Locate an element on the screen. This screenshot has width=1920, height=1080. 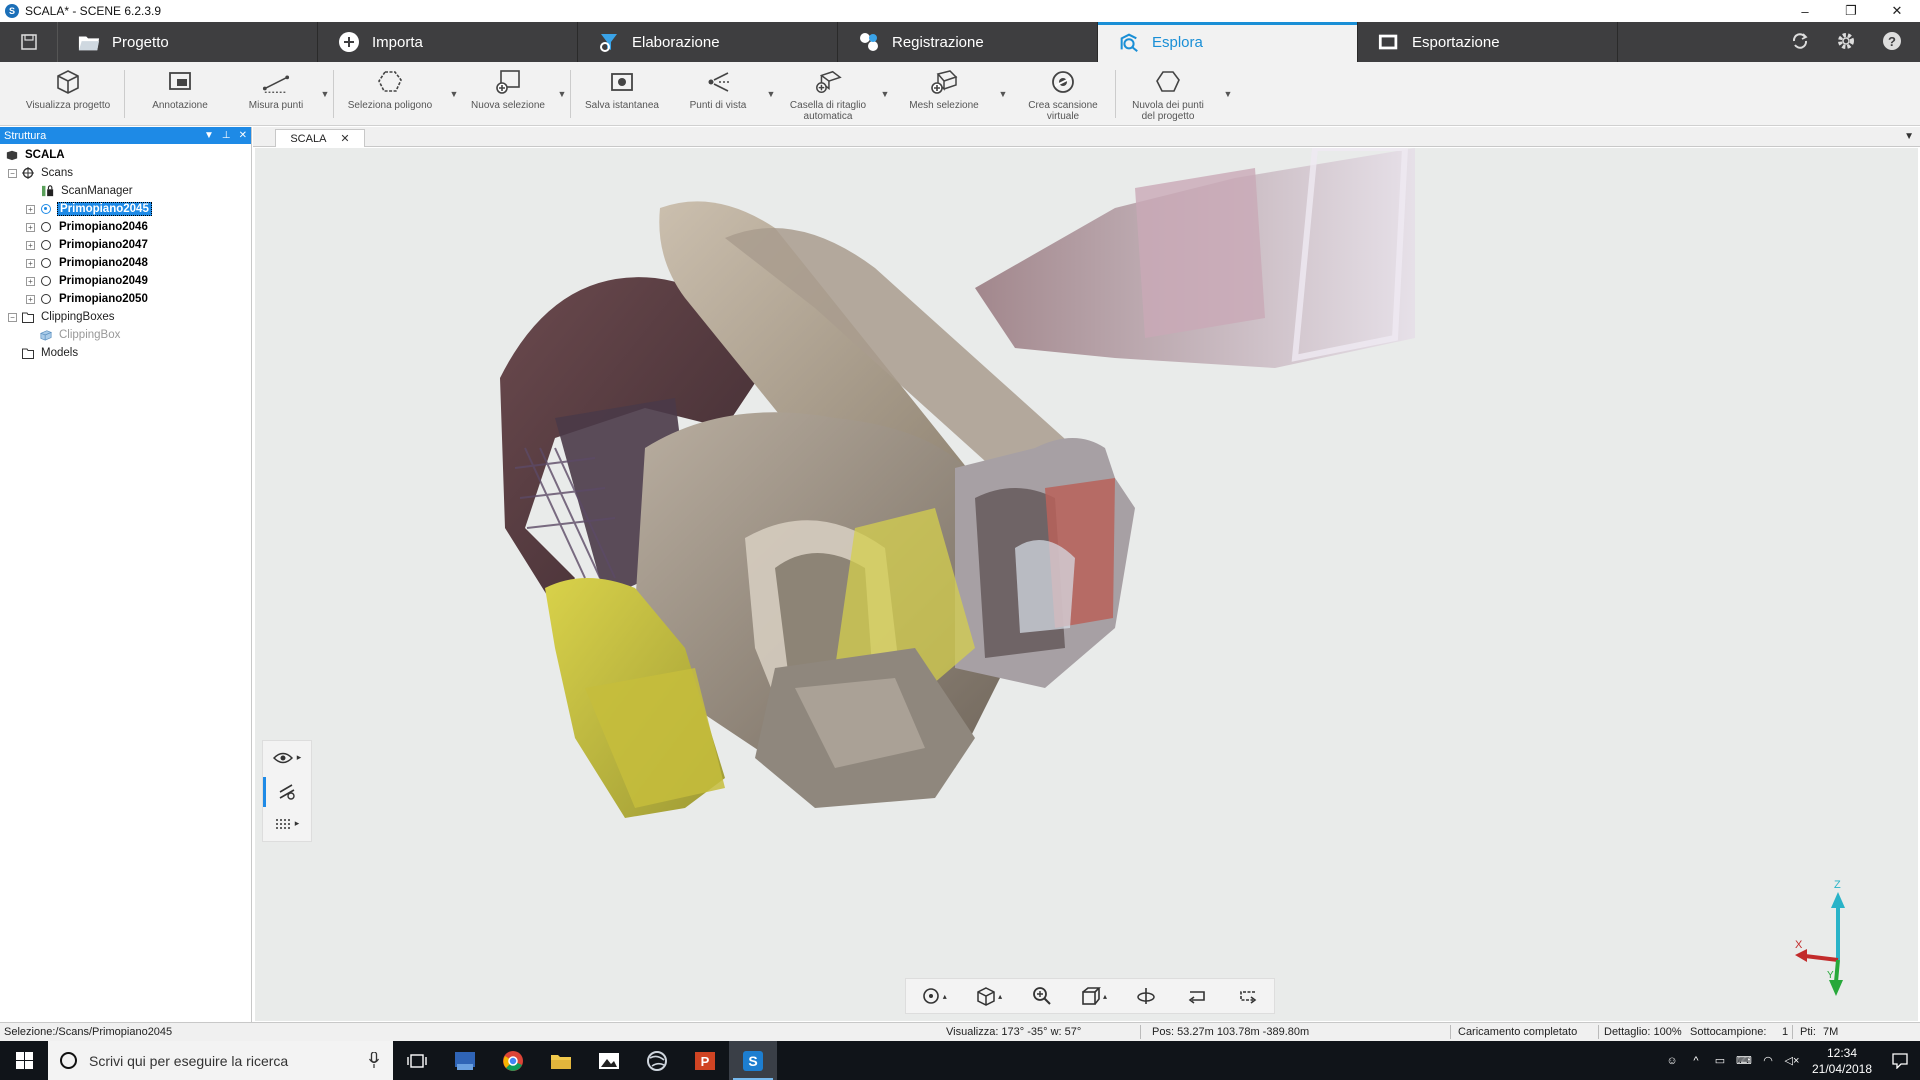
select-polygon-button: Seleziona poligono is located at coordinates (390, 94).